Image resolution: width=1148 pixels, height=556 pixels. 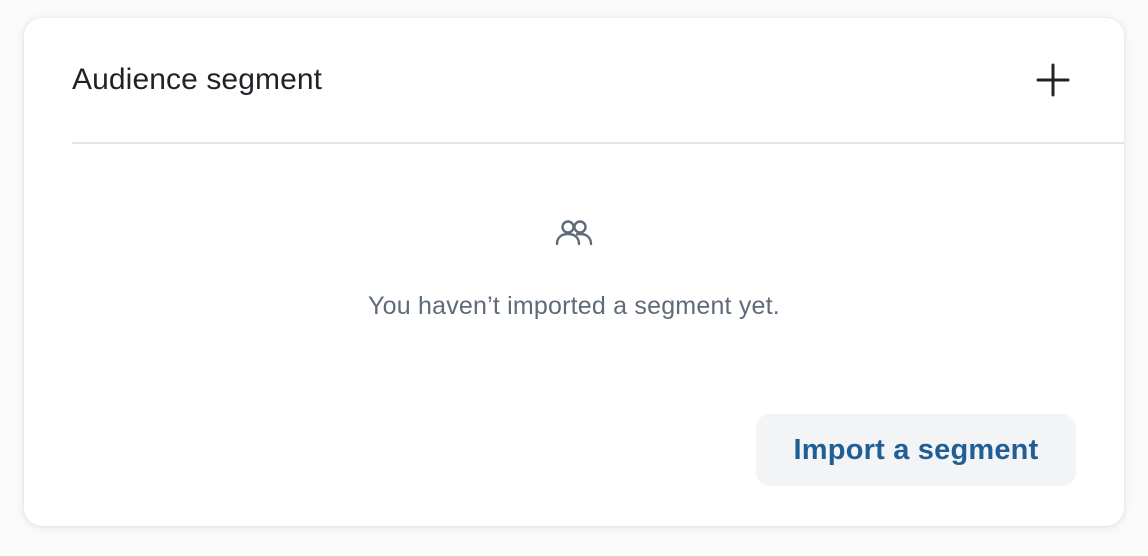 What do you see at coordinates (574, 306) in the screenshot?
I see `empty-state-message: You haven’t imported a segment yet.` at bounding box center [574, 306].